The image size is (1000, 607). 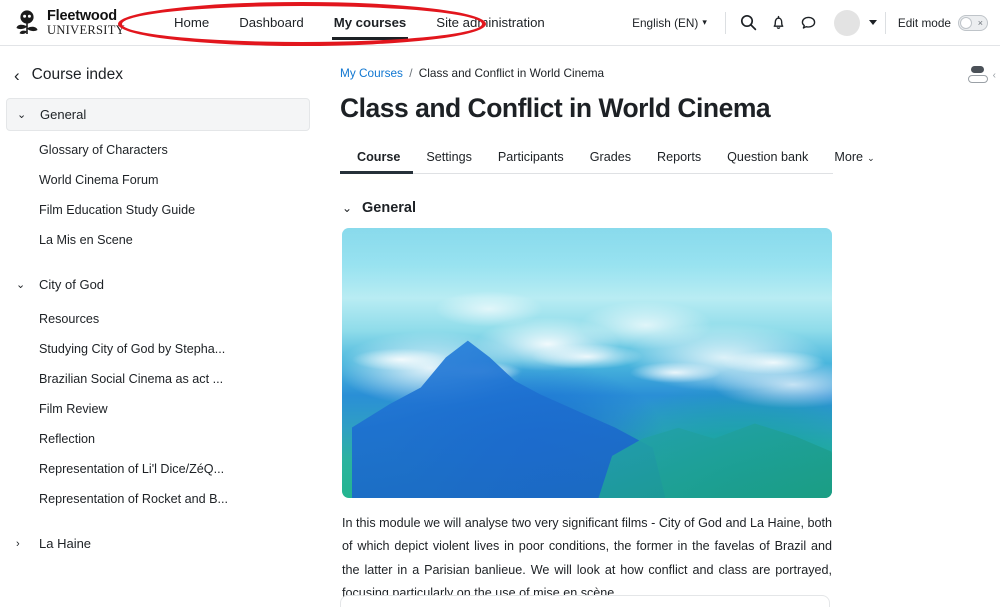 What do you see at coordinates (82, 15) in the screenshot?
I see `brand-name: Fleetwood` at bounding box center [82, 15].